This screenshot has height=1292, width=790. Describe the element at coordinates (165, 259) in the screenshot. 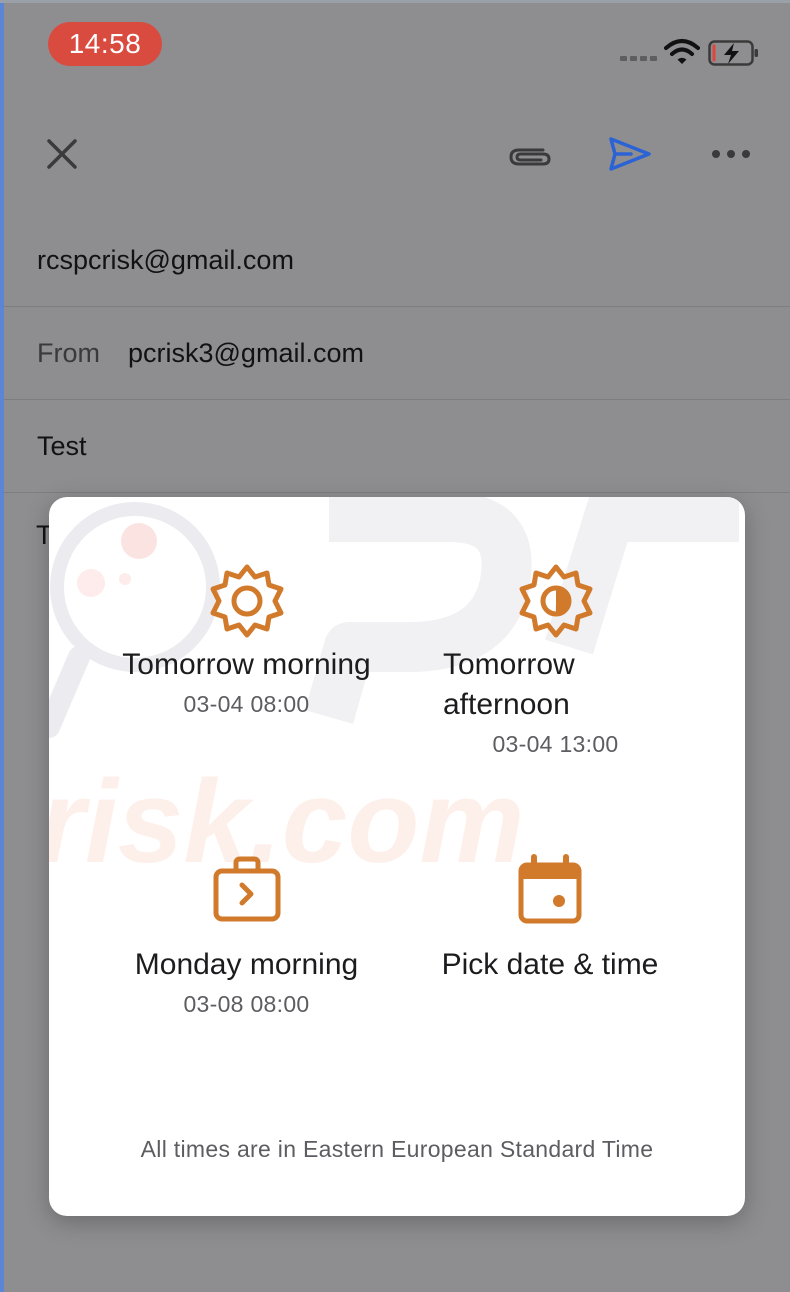

I see `to-recipient: rcspcrisk@gmail.com` at that location.